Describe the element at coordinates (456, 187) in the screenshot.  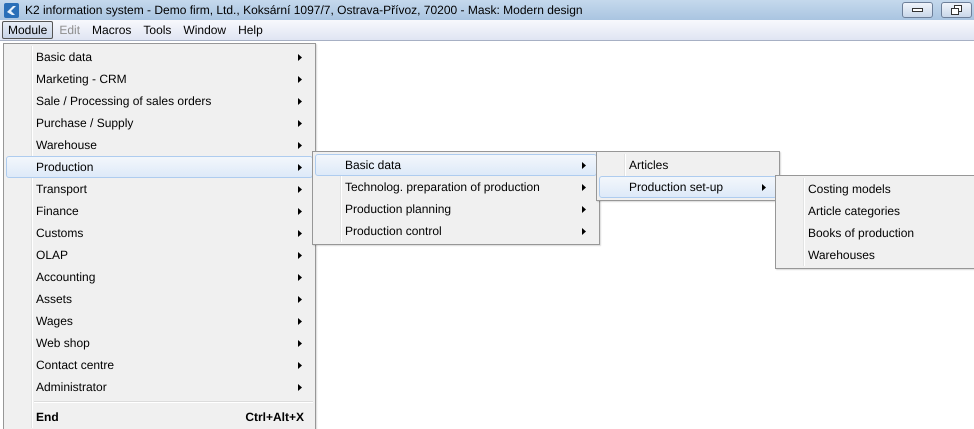
I see `menu-item: Technolog. preparation of production` at that location.